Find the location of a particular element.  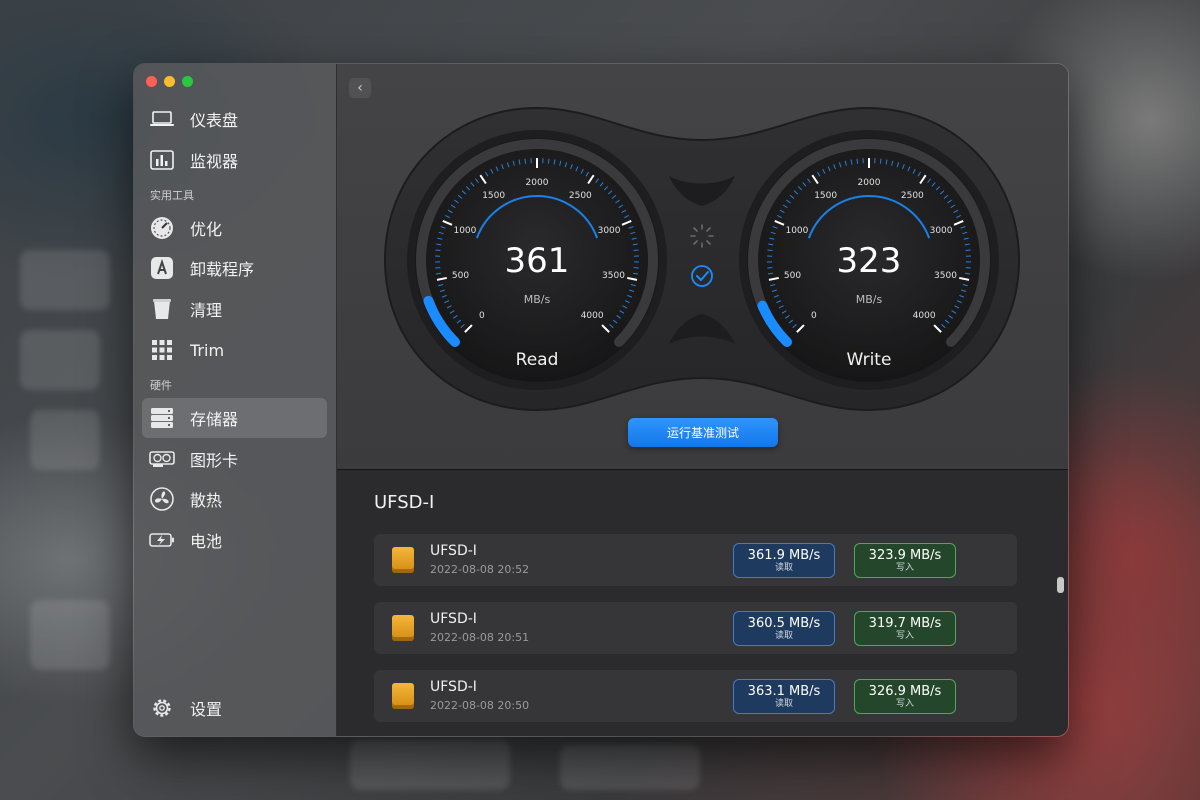

graphics-card-icon is located at coordinates (162, 459).